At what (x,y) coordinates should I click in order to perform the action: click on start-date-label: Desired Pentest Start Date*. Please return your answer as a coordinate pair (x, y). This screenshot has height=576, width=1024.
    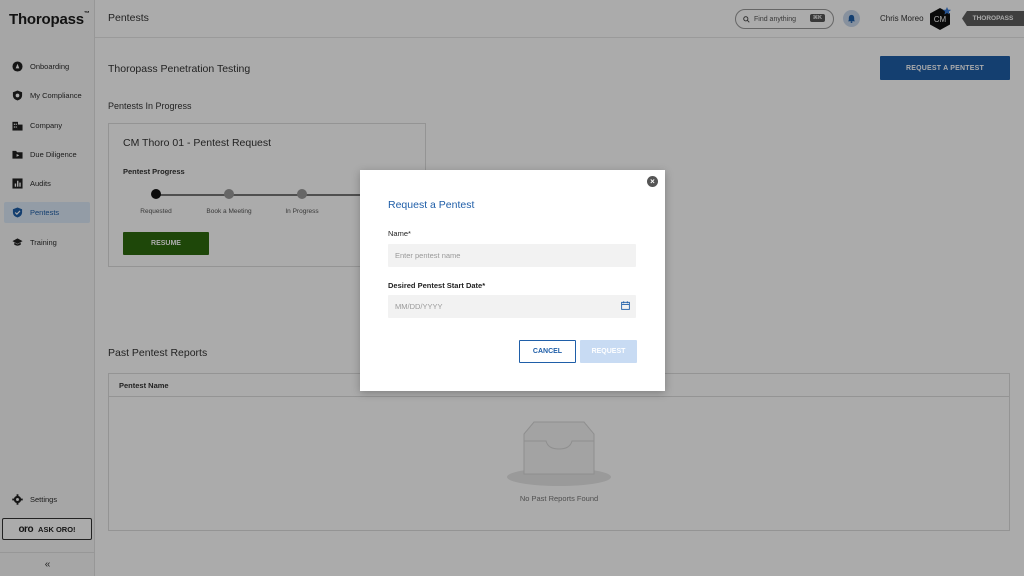
    Looking at the image, I should click on (437, 285).